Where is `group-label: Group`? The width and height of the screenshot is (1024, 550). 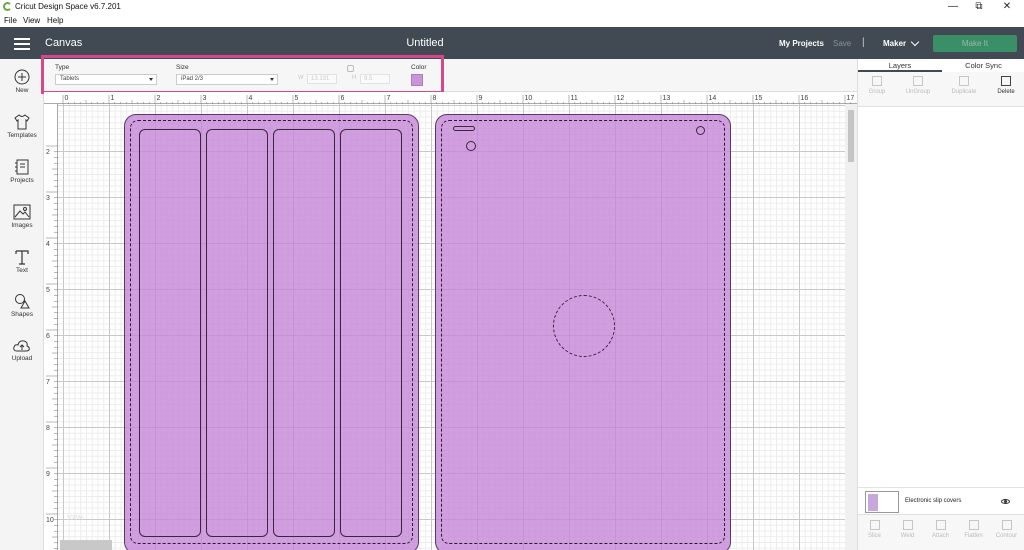 group-label: Group is located at coordinates (877, 92).